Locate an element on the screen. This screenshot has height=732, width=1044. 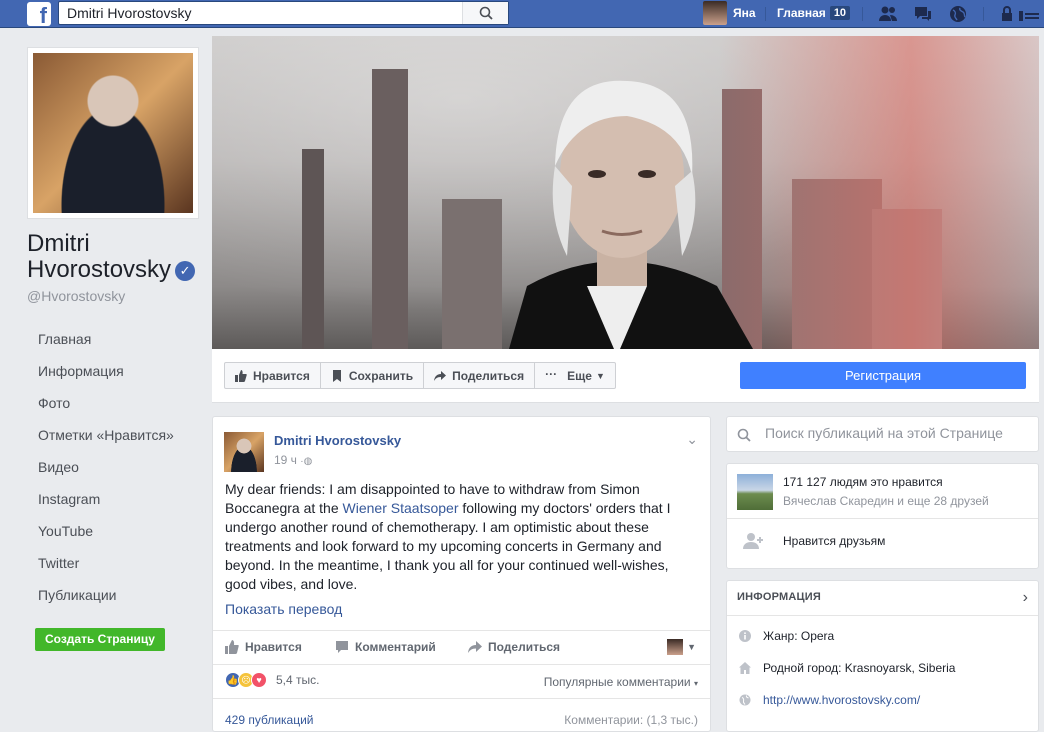
reactions-summary: 👍 ☹ ♥ 5,4 тыс. is located at coordinates (272, 680).